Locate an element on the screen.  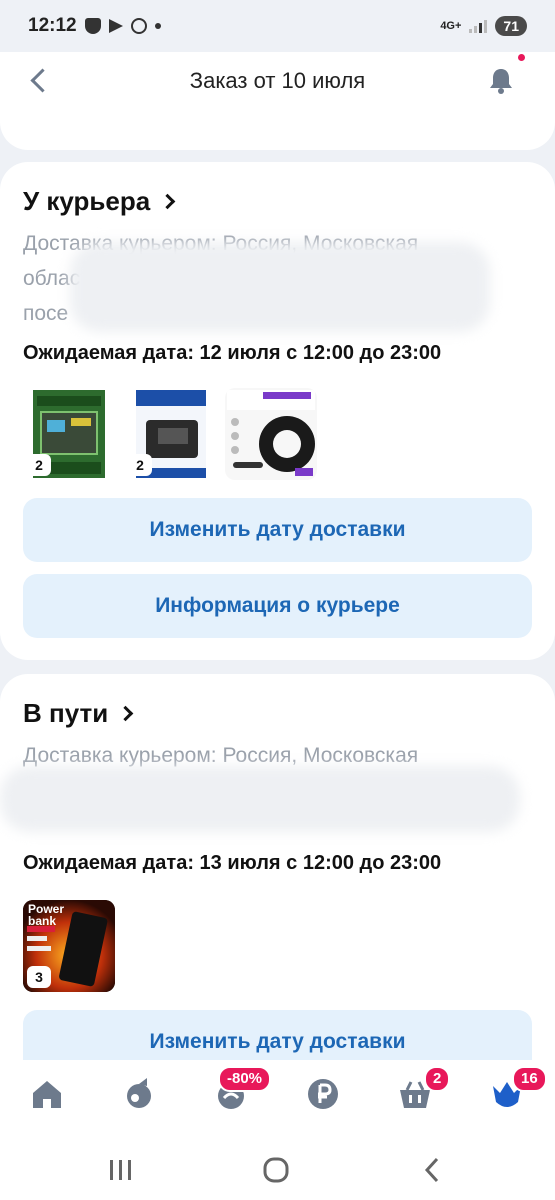
home-button is located at coordinates (276, 1170).